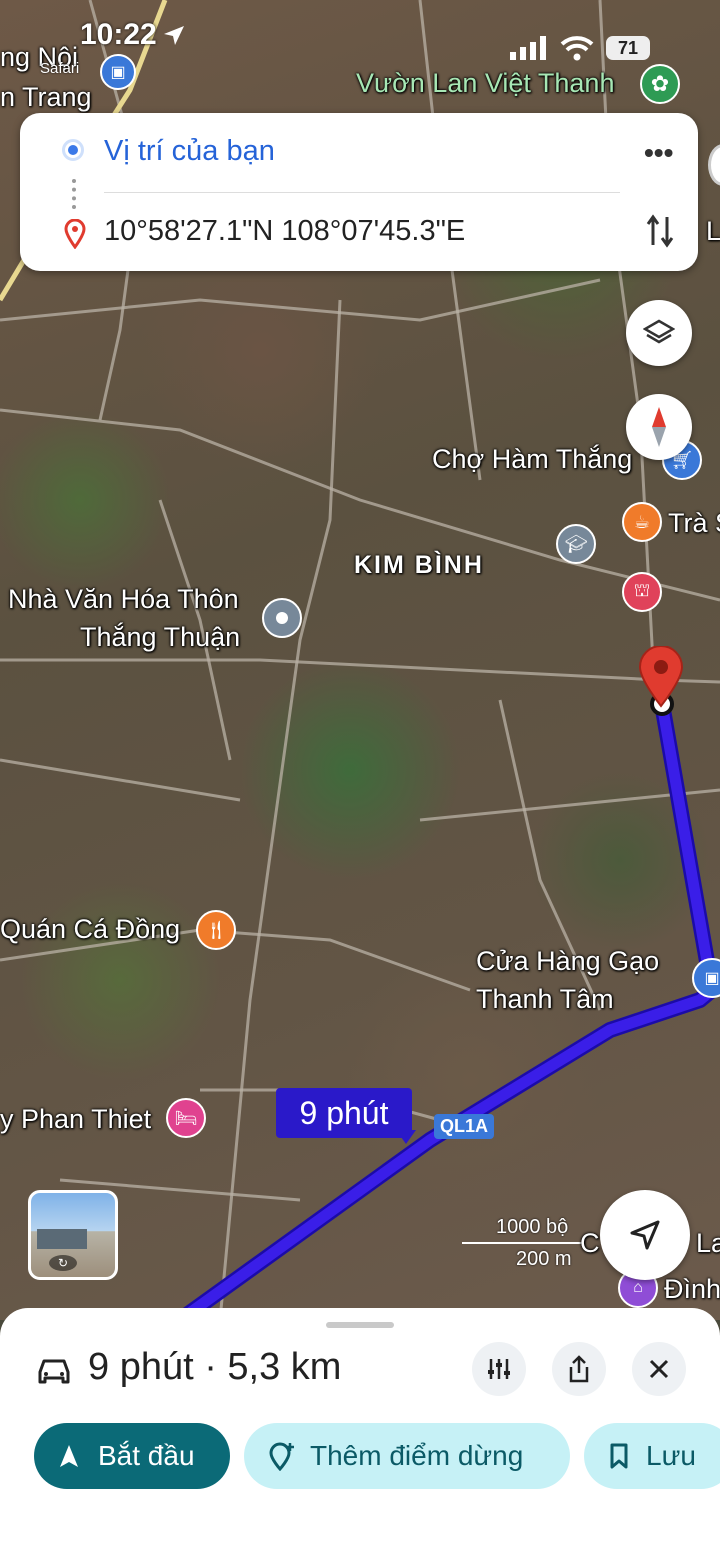  What do you see at coordinates (63, 1263) in the screenshot?
I see `rotate-360-icon: ↻` at bounding box center [63, 1263].